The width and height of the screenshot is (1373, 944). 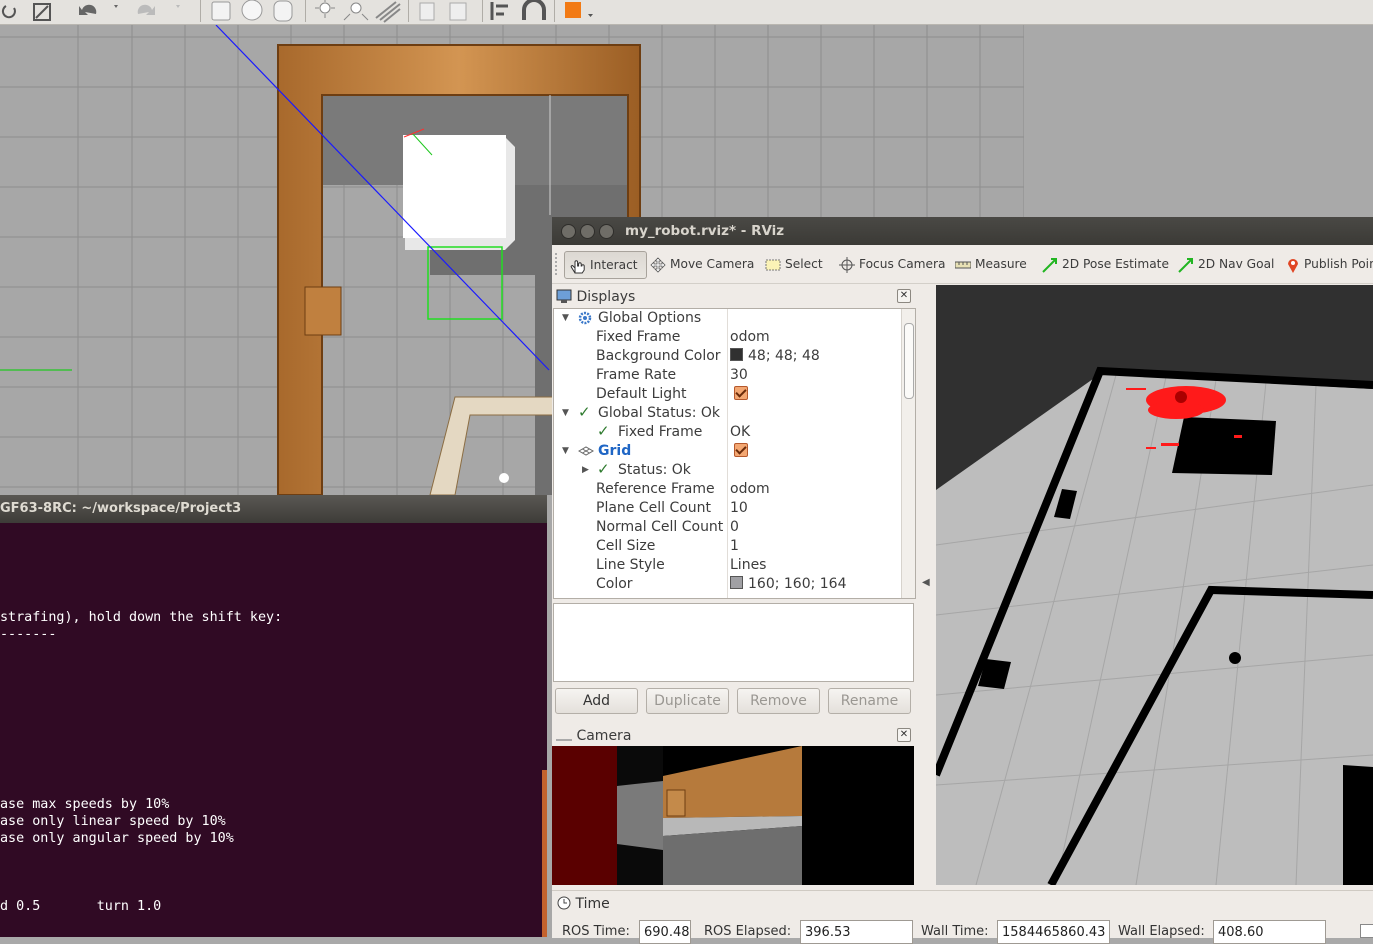 I want to click on redo-icon, so click(x=146, y=9).